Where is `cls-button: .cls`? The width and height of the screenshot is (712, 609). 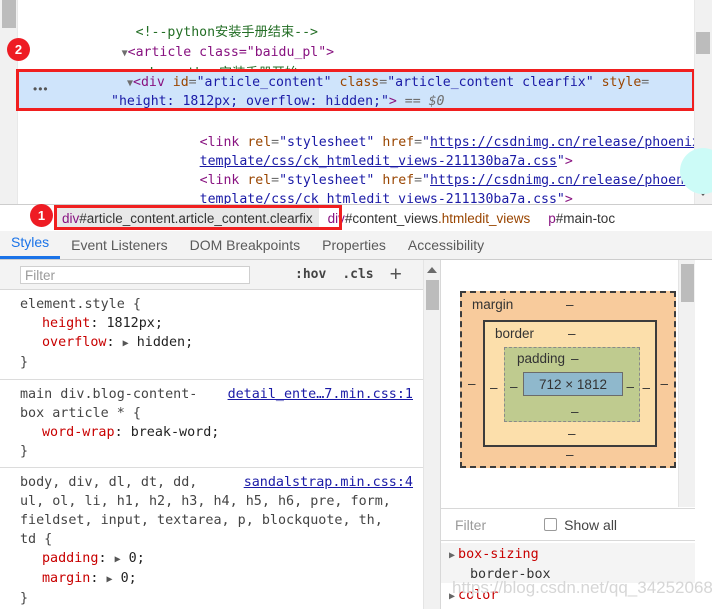
cls-button: .cls is located at coordinates (357, 274).